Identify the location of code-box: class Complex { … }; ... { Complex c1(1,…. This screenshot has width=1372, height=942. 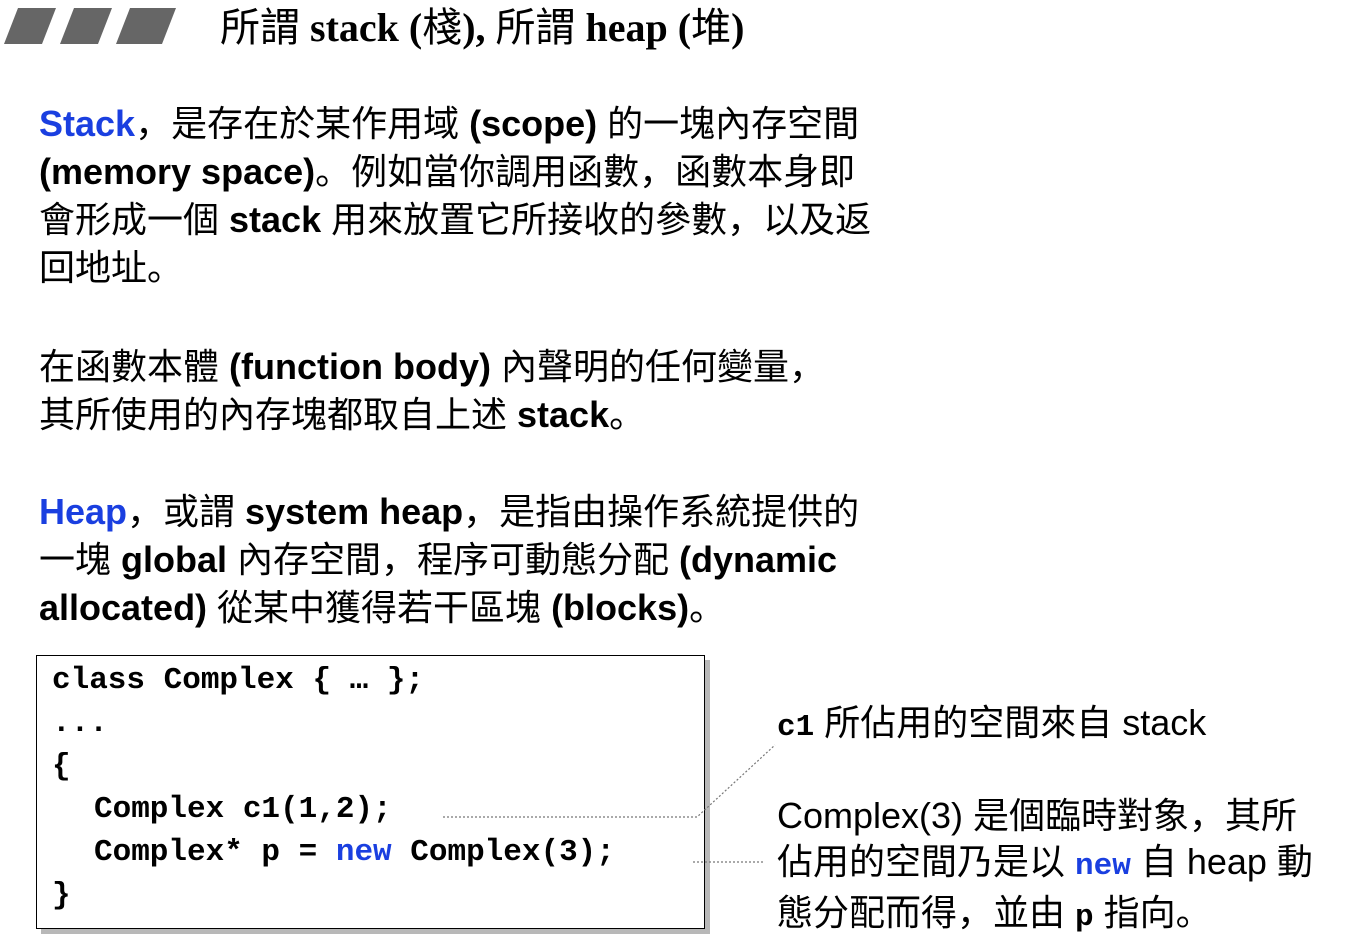
(370, 792).